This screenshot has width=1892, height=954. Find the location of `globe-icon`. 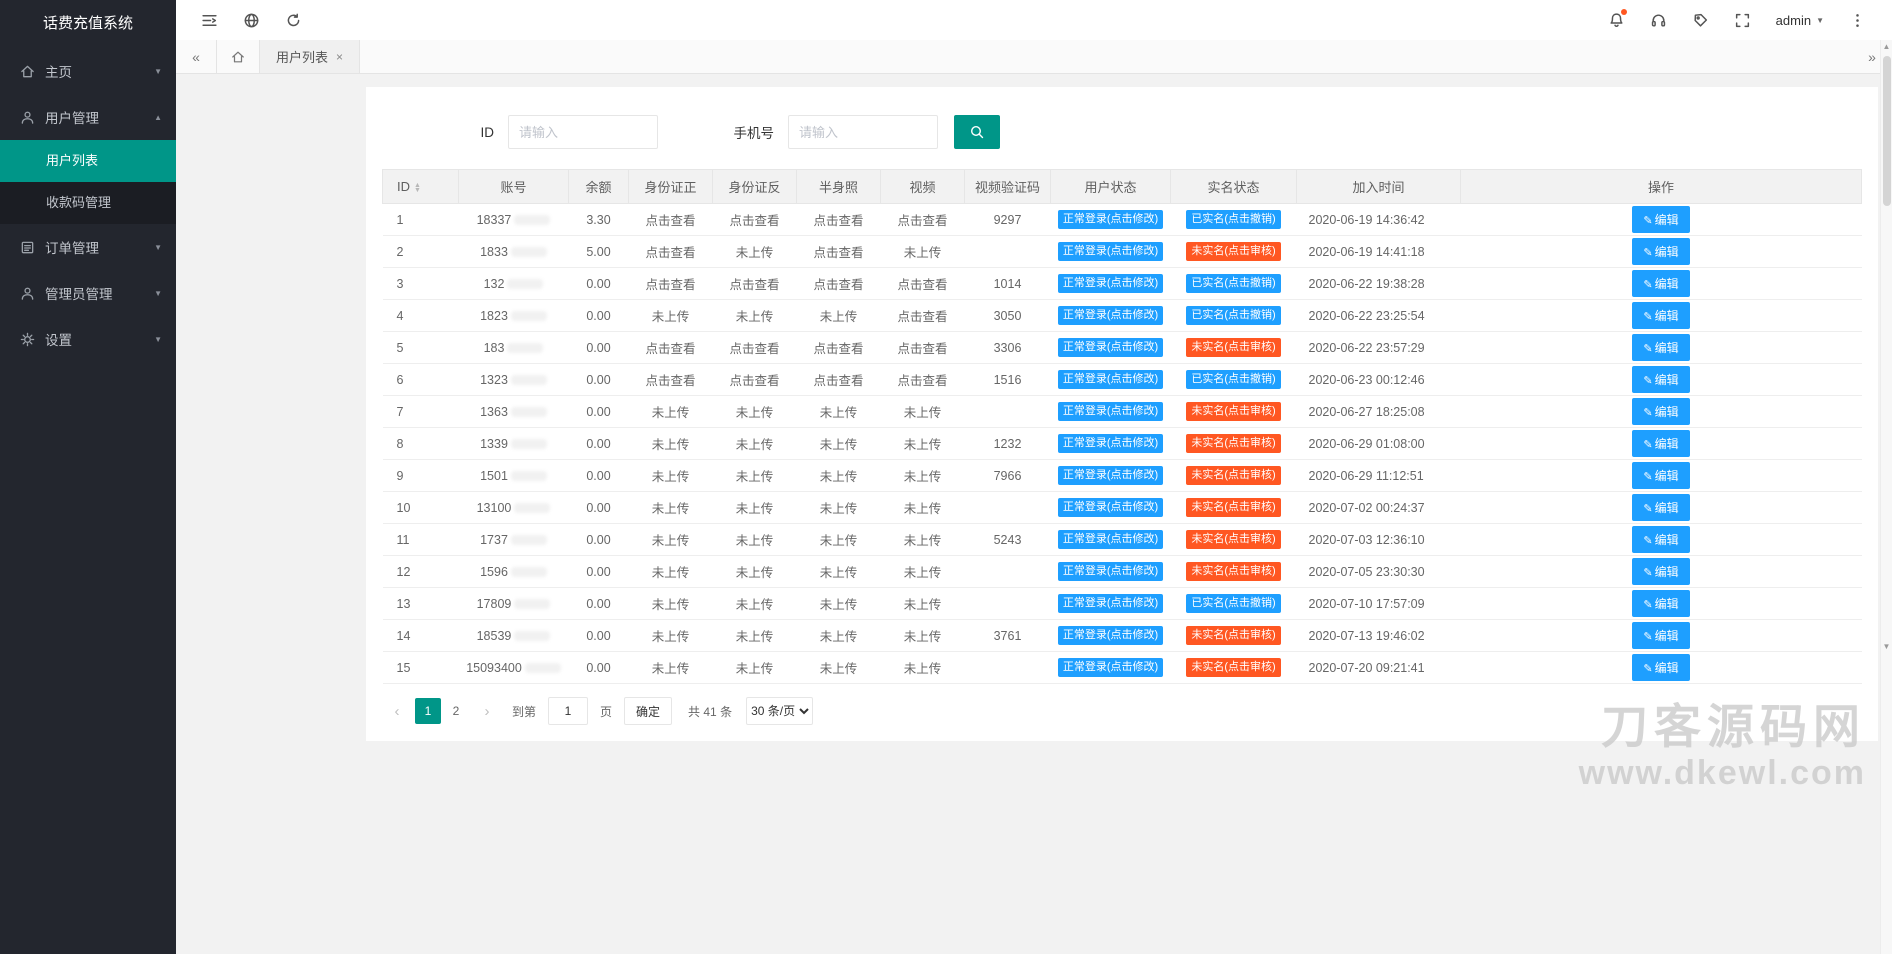

globe-icon is located at coordinates (251, 20).